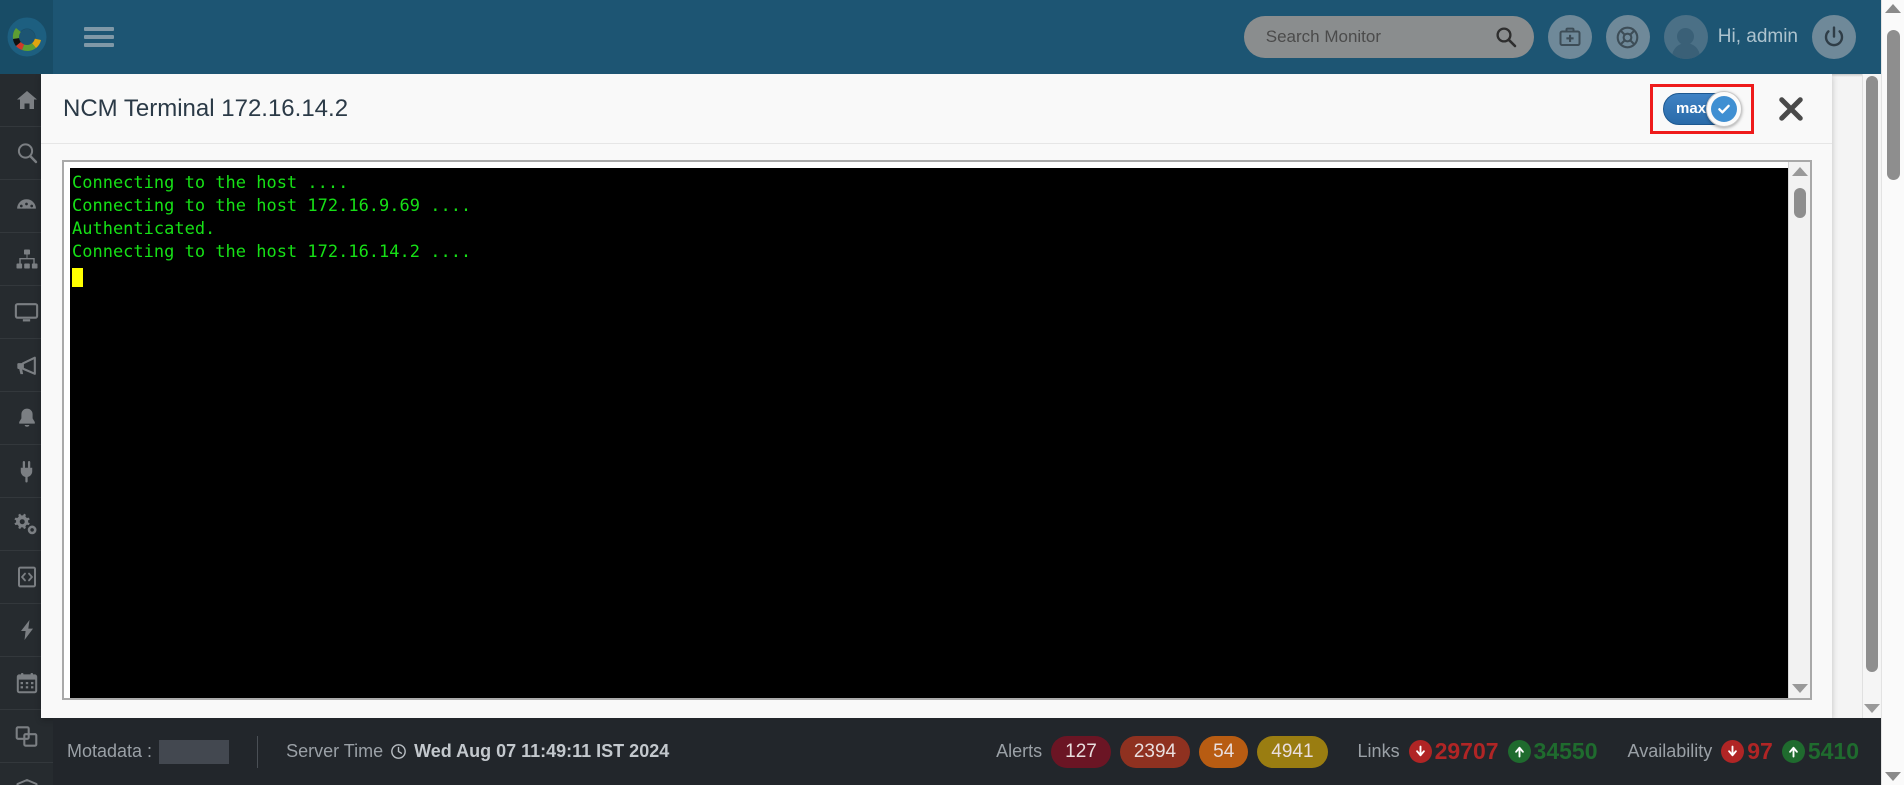 The image size is (1904, 785). Describe the element at coordinates (952, 37) in the screenshot. I see `top-header: Hi, admin` at that location.